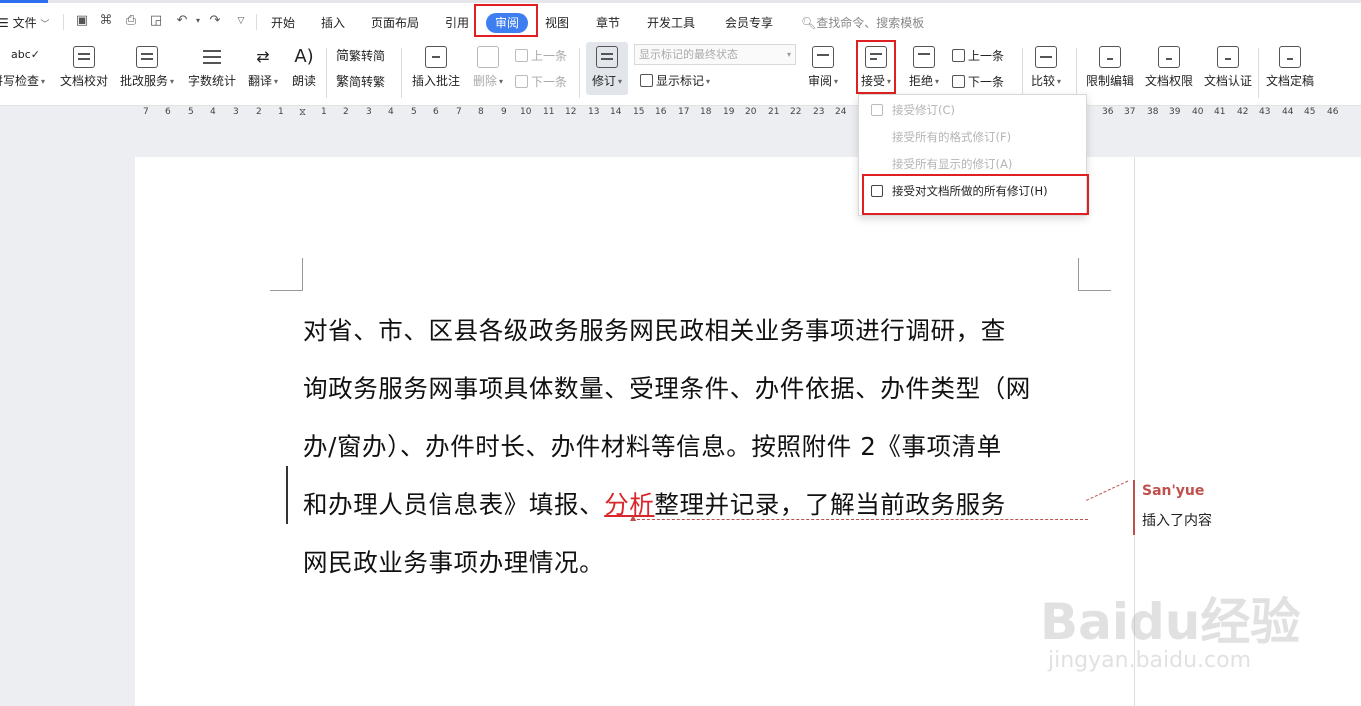 This screenshot has width=1361, height=706. I want to click on ruler-tick: 3, so click(369, 112).